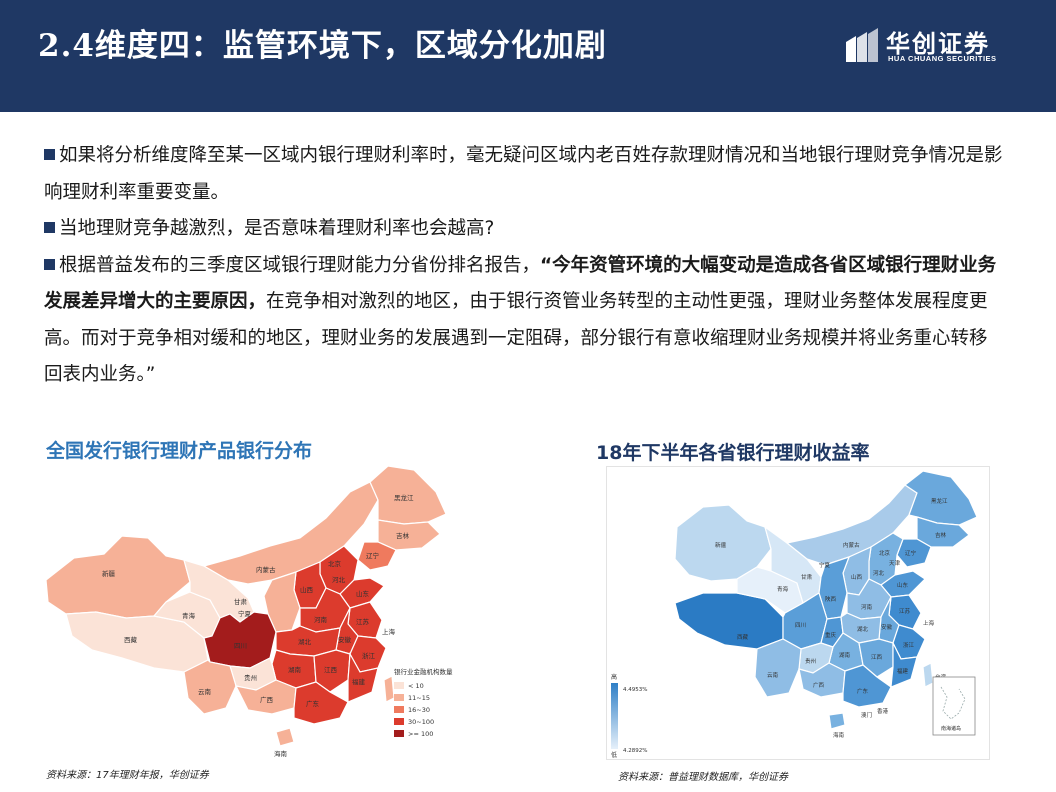 The height and width of the screenshot is (792, 1056). What do you see at coordinates (419, 698) in the screenshot?
I see `legend-label-2: 11~15` at bounding box center [419, 698].